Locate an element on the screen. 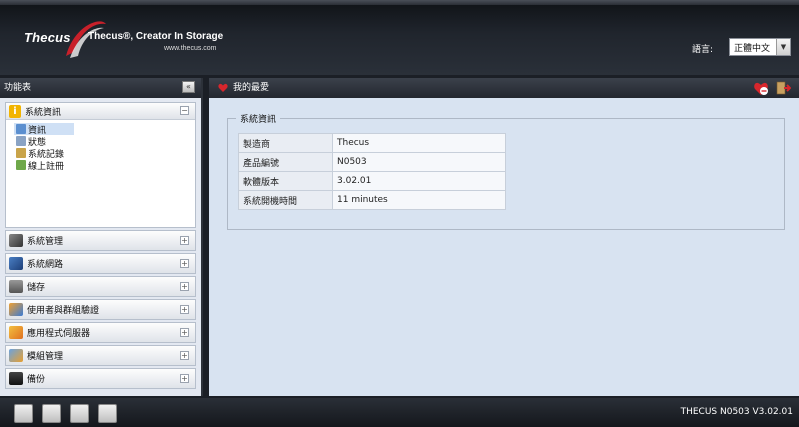 This screenshot has width=799, height=427. sidebar-item-log: 系統記錄 is located at coordinates (105, 153).